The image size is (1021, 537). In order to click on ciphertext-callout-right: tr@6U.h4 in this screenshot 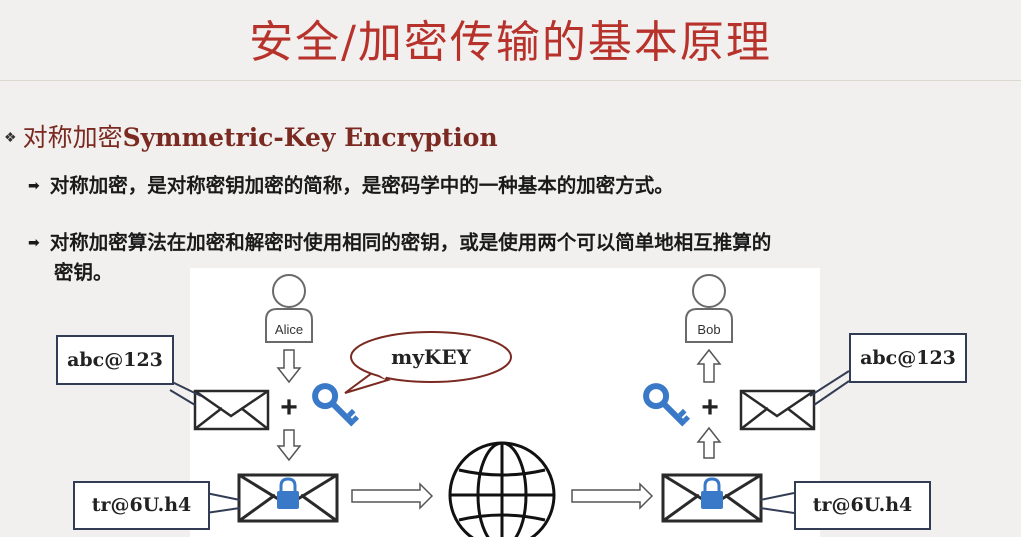, I will do `click(862, 505)`.